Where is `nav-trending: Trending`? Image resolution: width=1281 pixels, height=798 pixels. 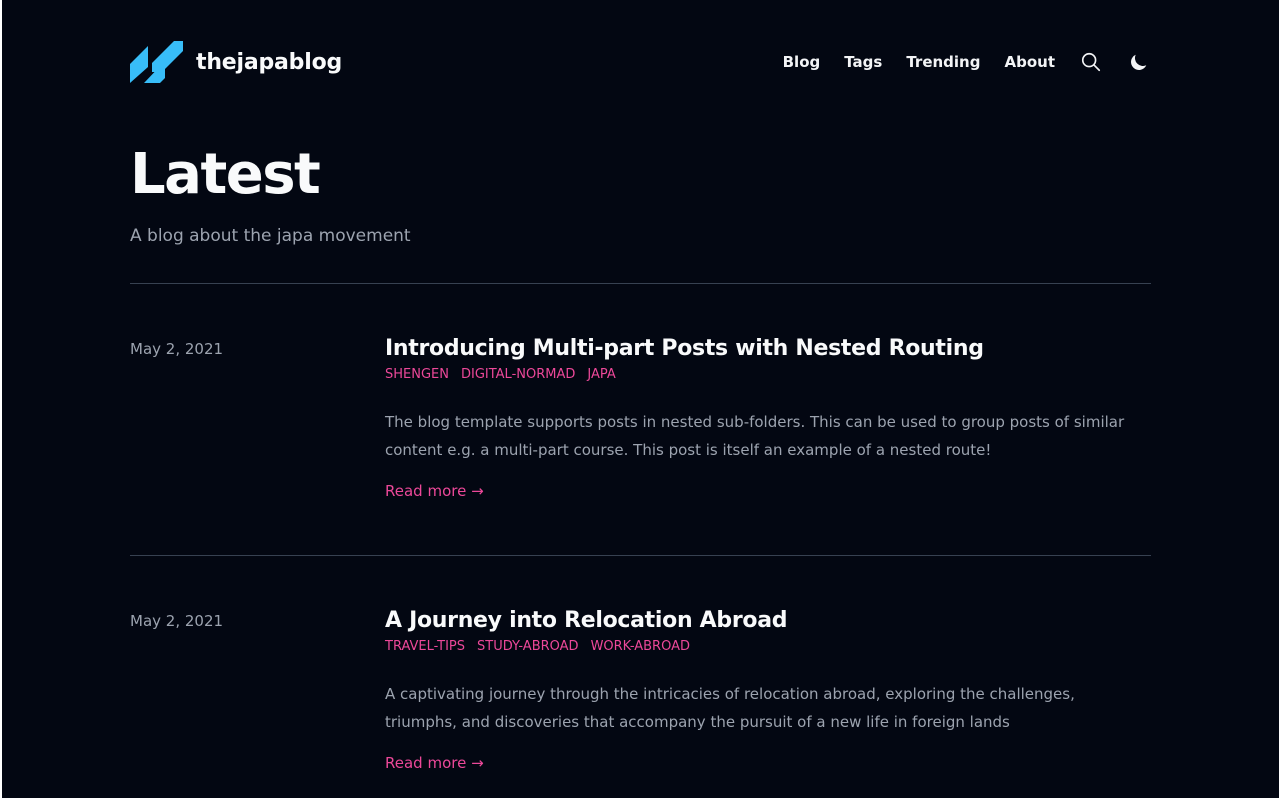
nav-trending: Trending is located at coordinates (943, 62).